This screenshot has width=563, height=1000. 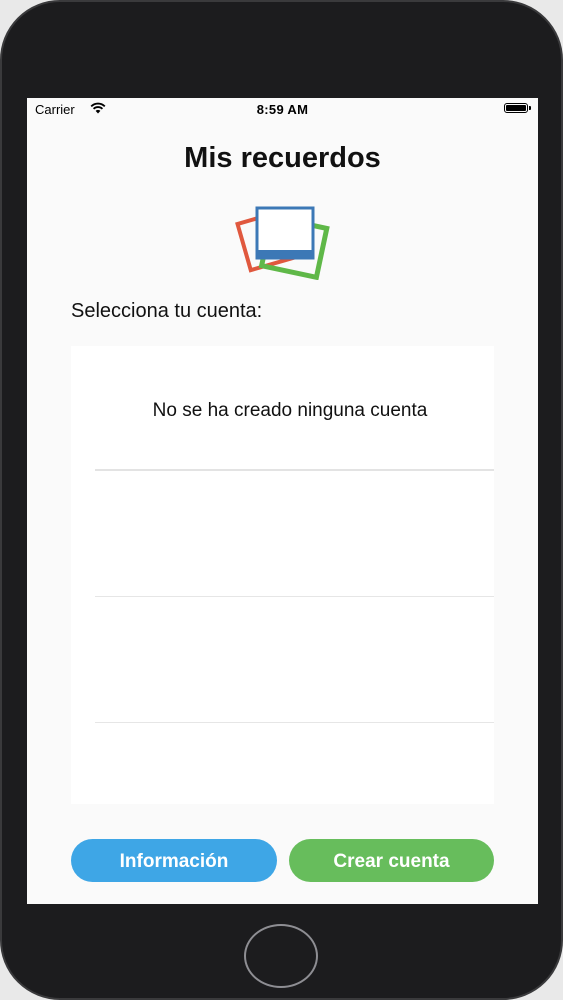 I want to click on info-button: Información, so click(x=174, y=860).